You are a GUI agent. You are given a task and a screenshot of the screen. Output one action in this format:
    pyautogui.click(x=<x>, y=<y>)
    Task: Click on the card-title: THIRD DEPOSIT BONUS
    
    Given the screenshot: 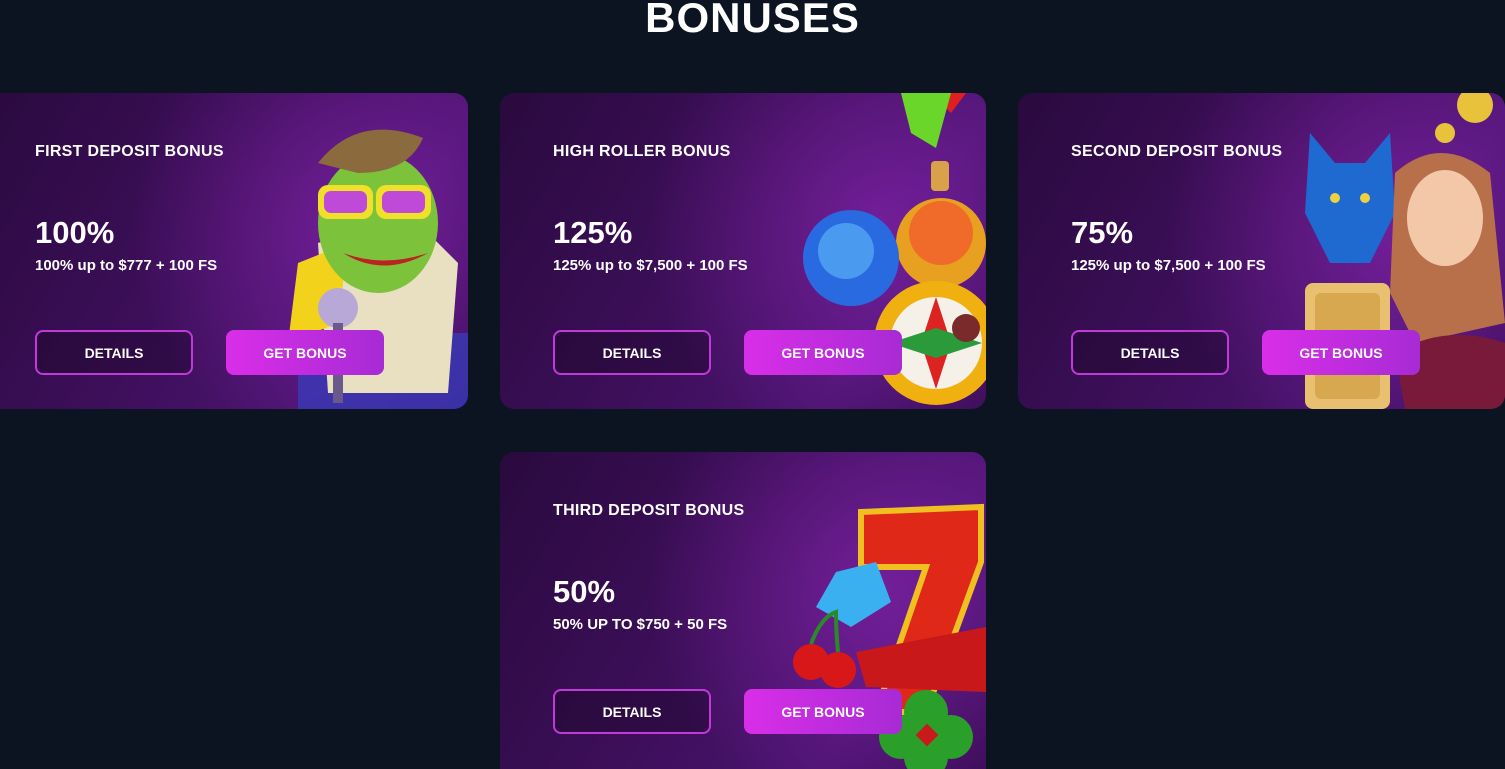 What is the action you would take?
    pyautogui.click(x=649, y=510)
    